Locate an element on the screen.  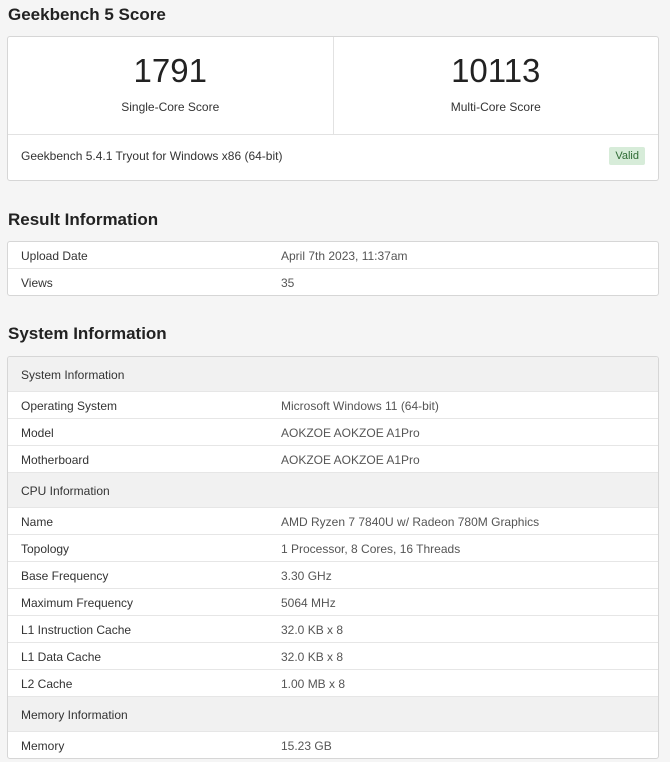
multi-core-score: 10113 Multi-Core Score is located at coordinates (495, 85).